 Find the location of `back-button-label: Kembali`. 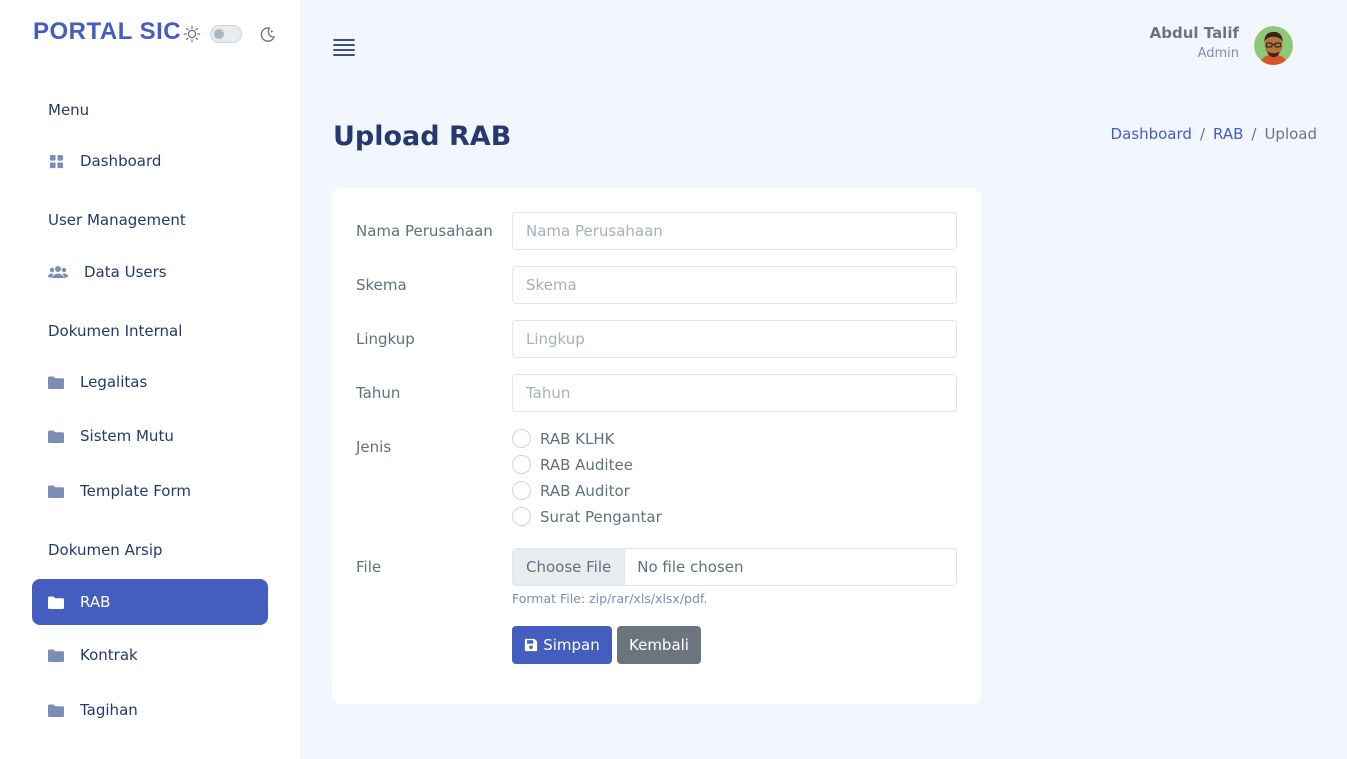

back-button-label: Kembali is located at coordinates (659, 645).